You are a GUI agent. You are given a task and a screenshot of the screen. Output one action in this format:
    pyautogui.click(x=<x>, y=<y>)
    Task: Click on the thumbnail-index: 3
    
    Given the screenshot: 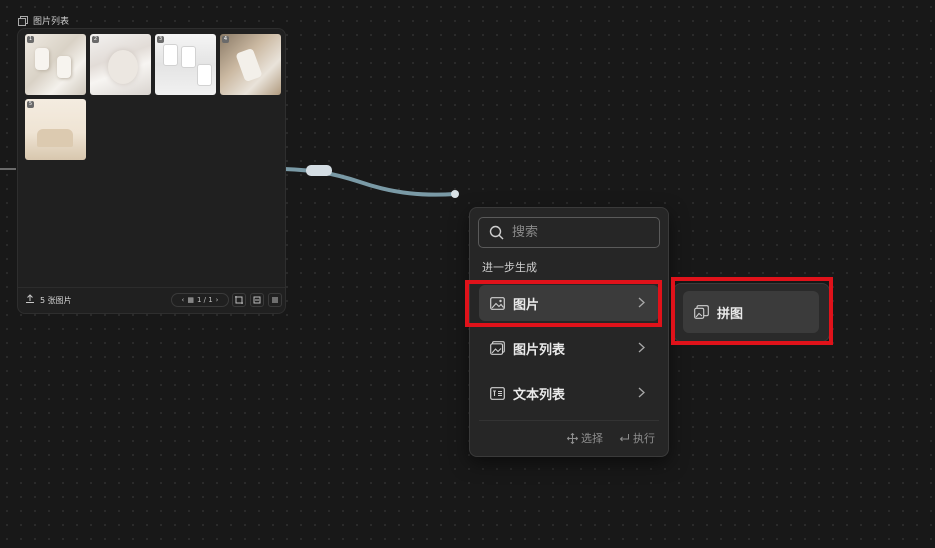 What is the action you would take?
    pyautogui.click(x=160, y=39)
    